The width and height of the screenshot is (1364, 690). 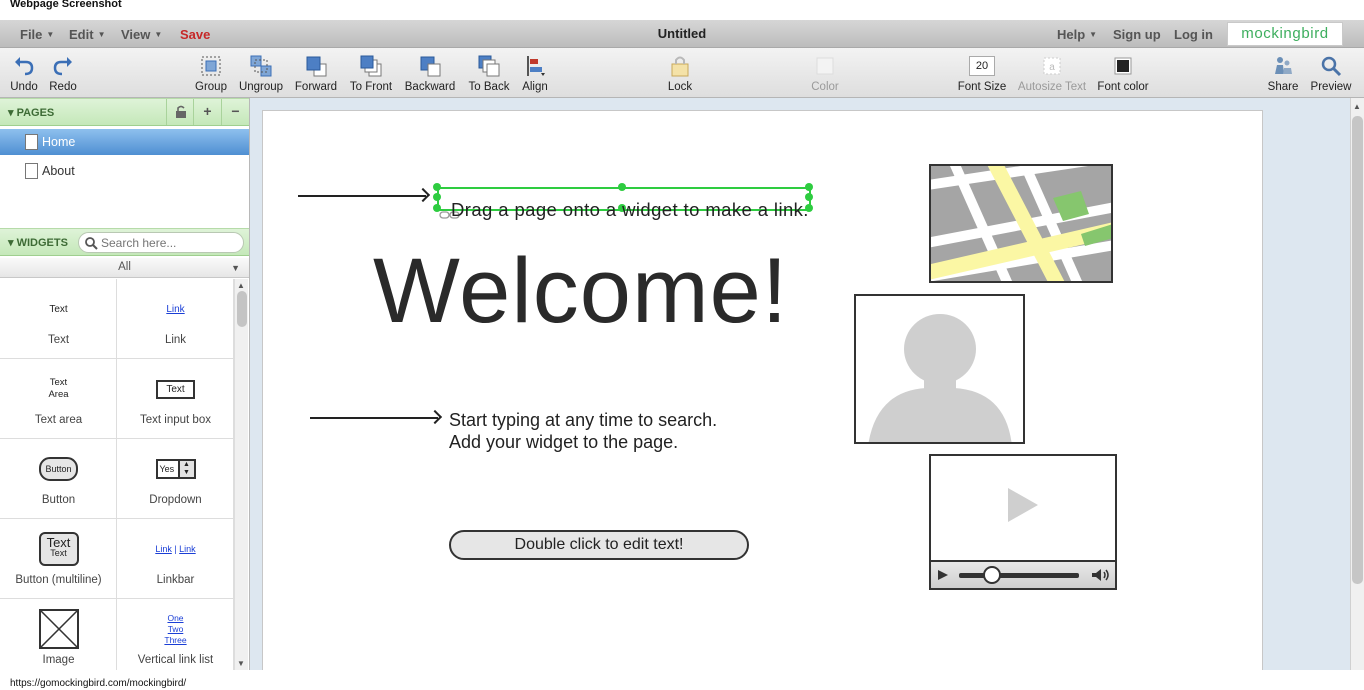 What do you see at coordinates (1283, 73) in the screenshot?
I see `share-button: Share` at bounding box center [1283, 73].